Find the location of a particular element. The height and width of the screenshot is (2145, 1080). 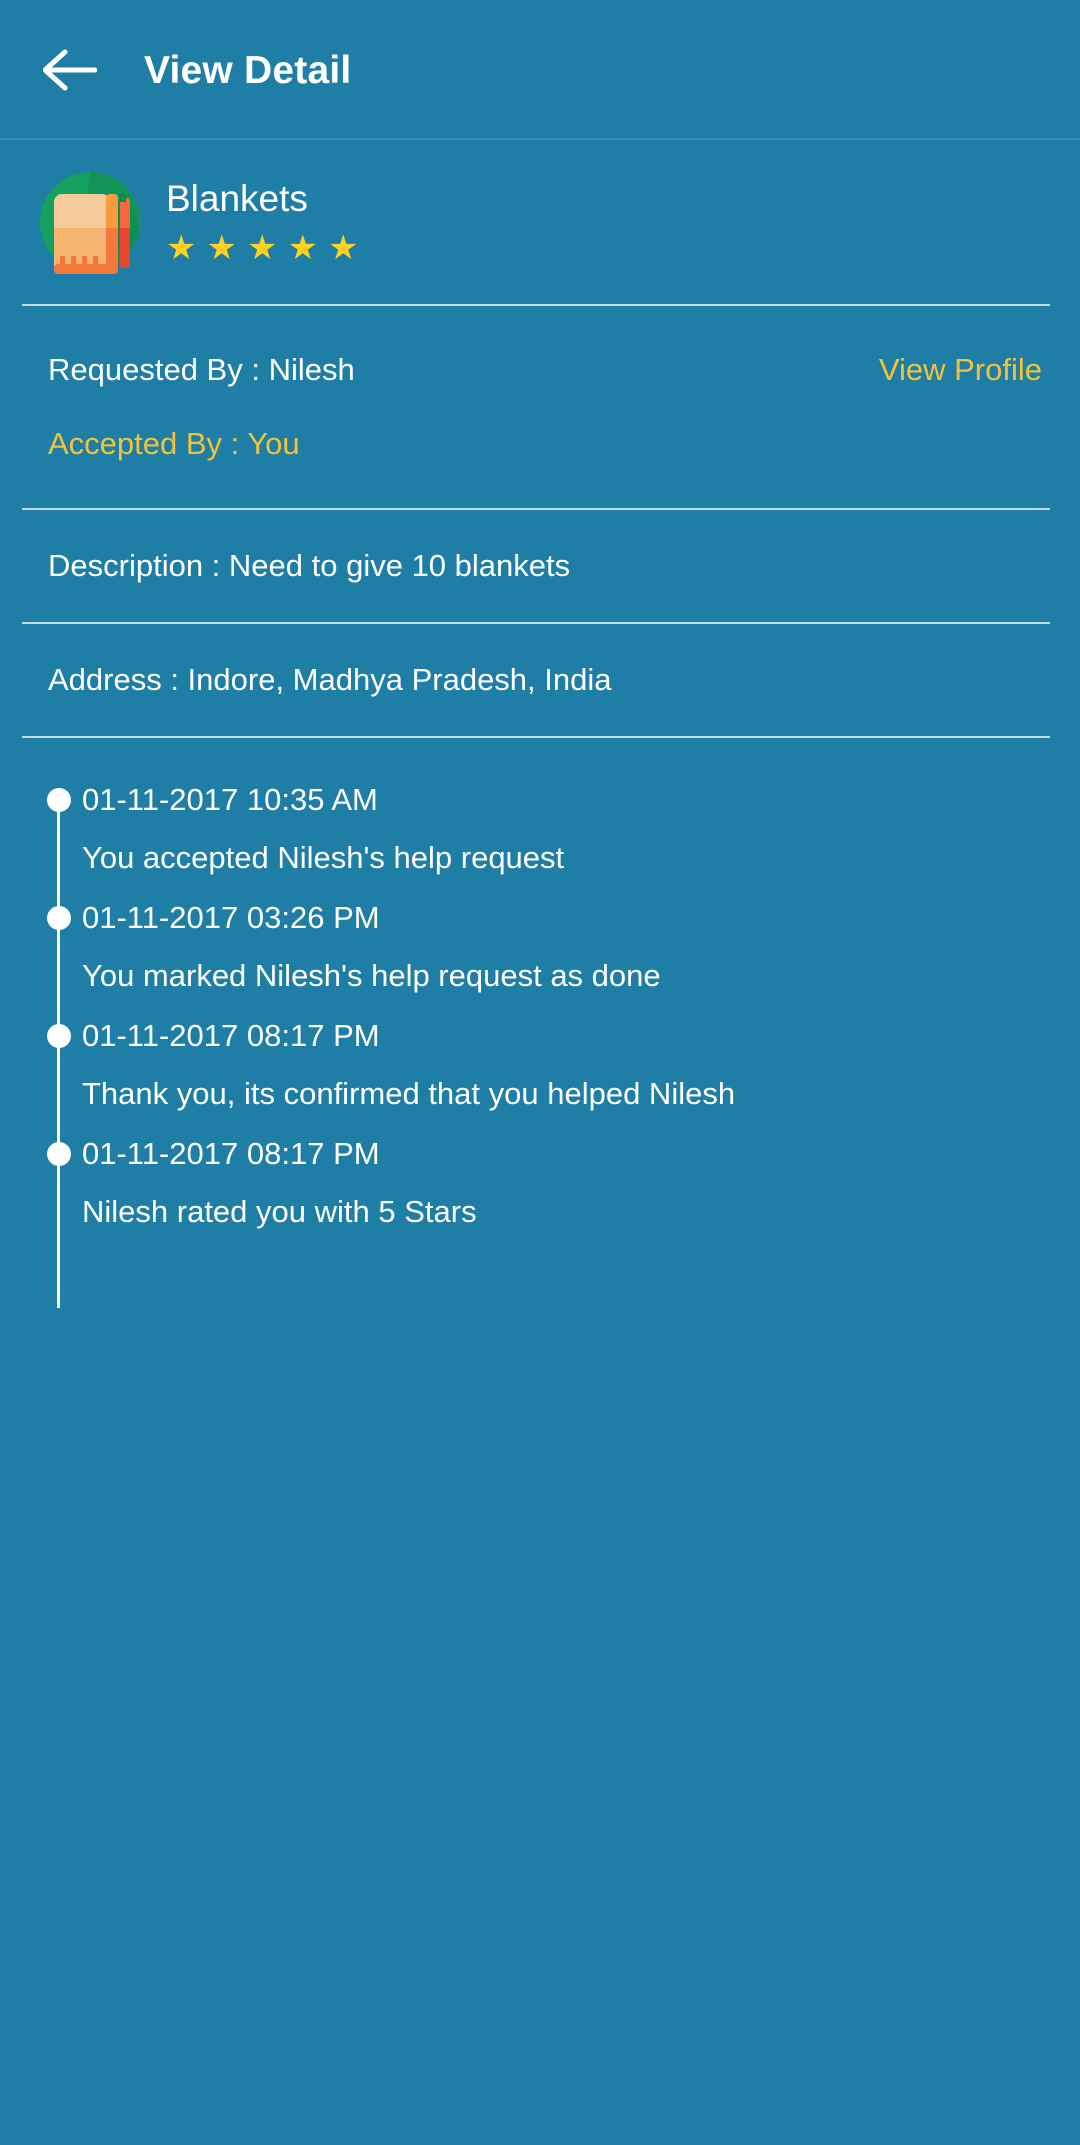

address-label: Address : Indore, Madhya Pradesh, India is located at coordinates (330, 679).